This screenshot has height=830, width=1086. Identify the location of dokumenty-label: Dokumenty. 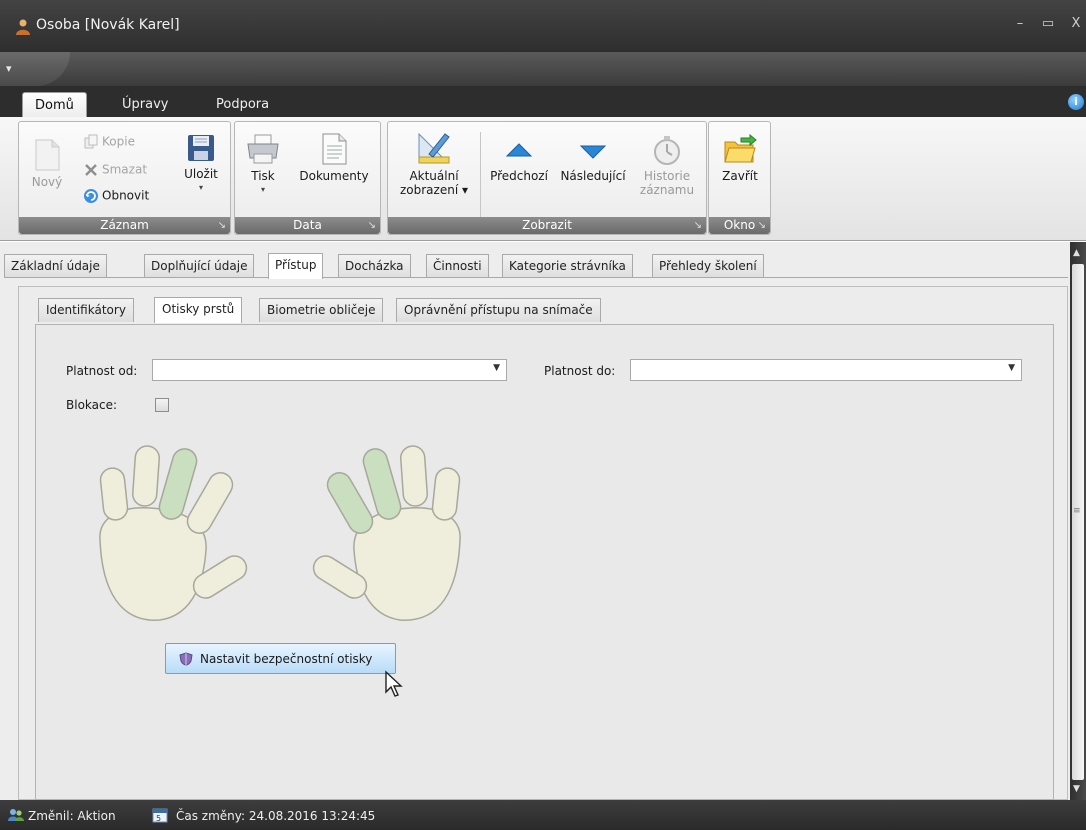
(334, 176).